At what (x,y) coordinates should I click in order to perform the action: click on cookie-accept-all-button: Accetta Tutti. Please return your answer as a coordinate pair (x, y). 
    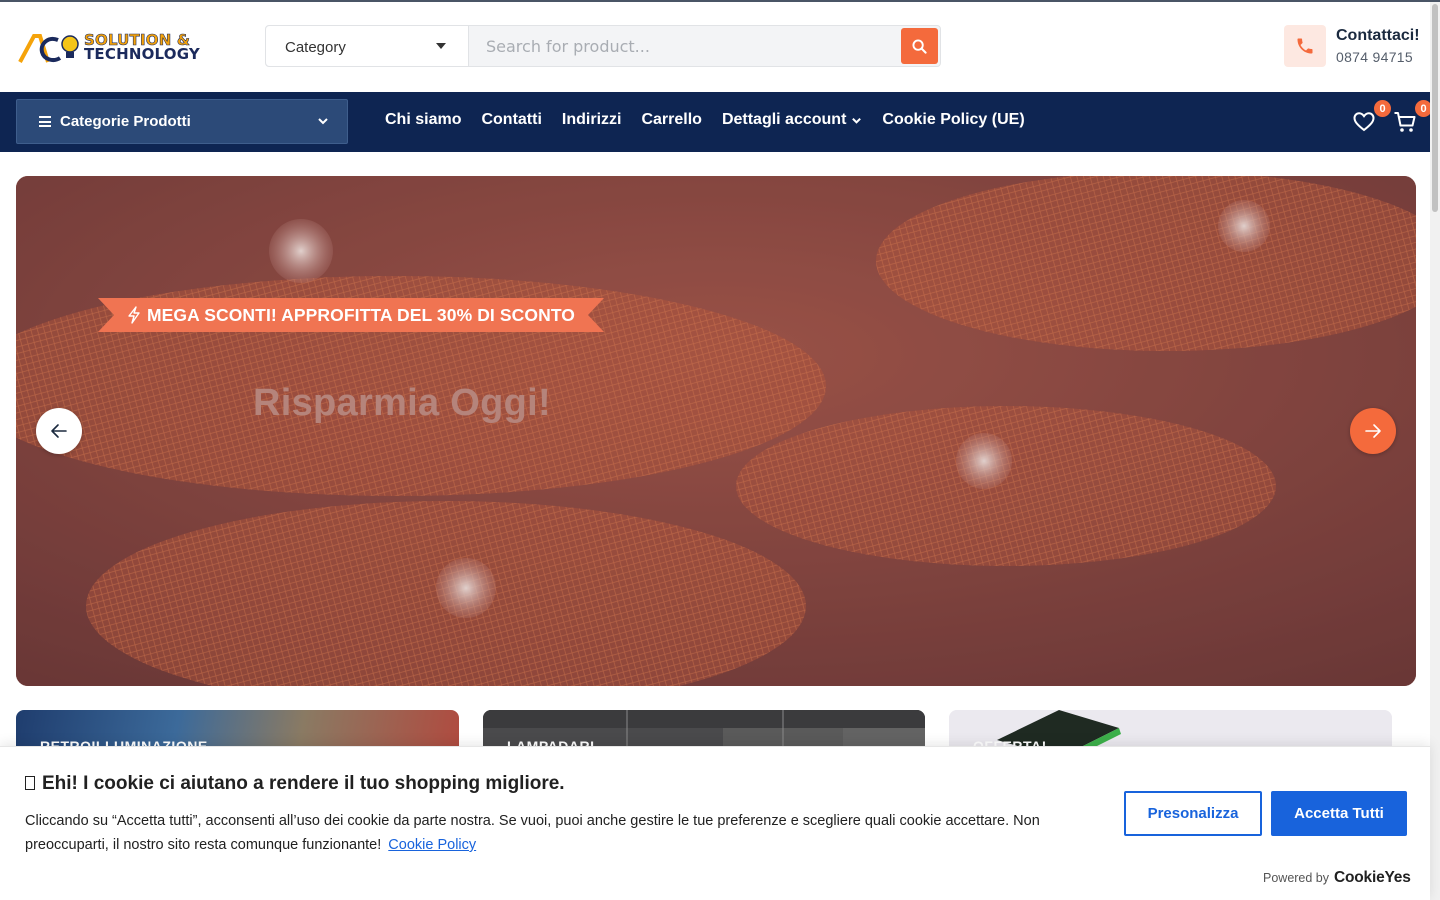
    Looking at the image, I should click on (1339, 813).